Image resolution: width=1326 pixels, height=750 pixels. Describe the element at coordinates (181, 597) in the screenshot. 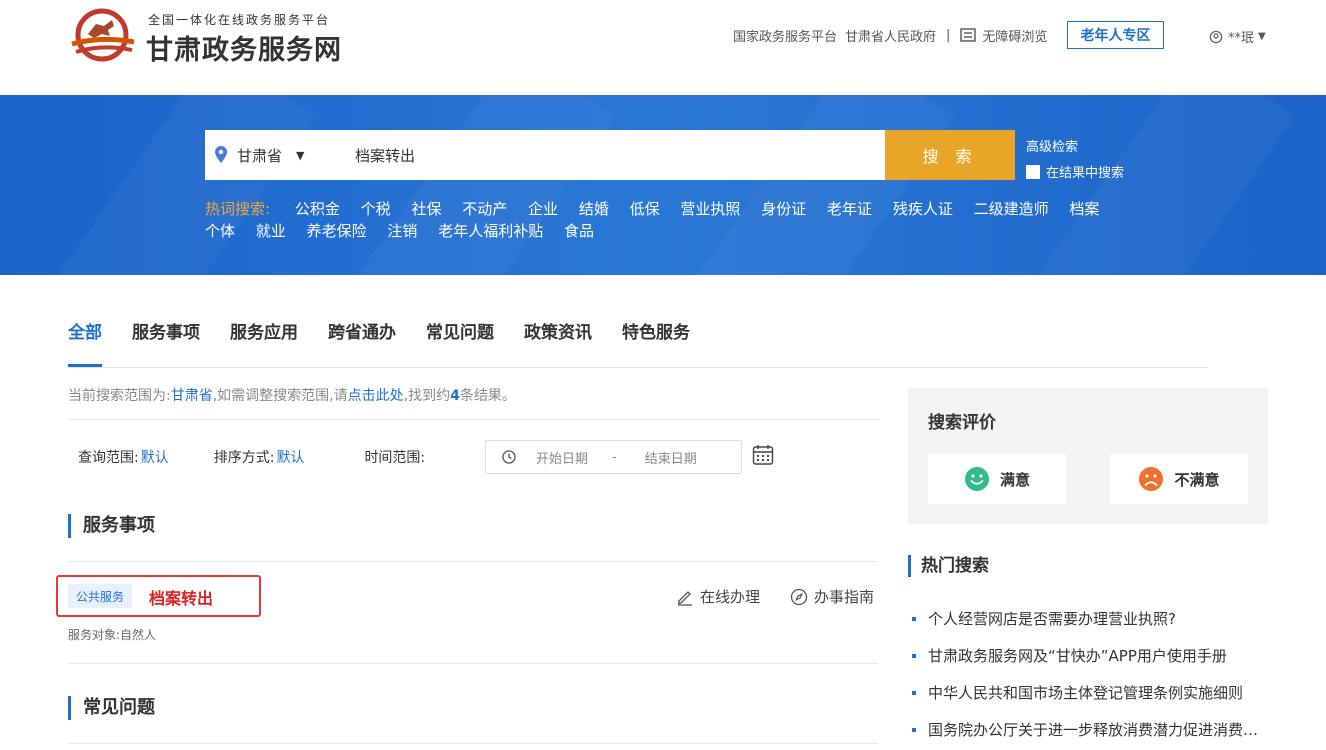

I see `result-title-link: 档案转出` at that location.